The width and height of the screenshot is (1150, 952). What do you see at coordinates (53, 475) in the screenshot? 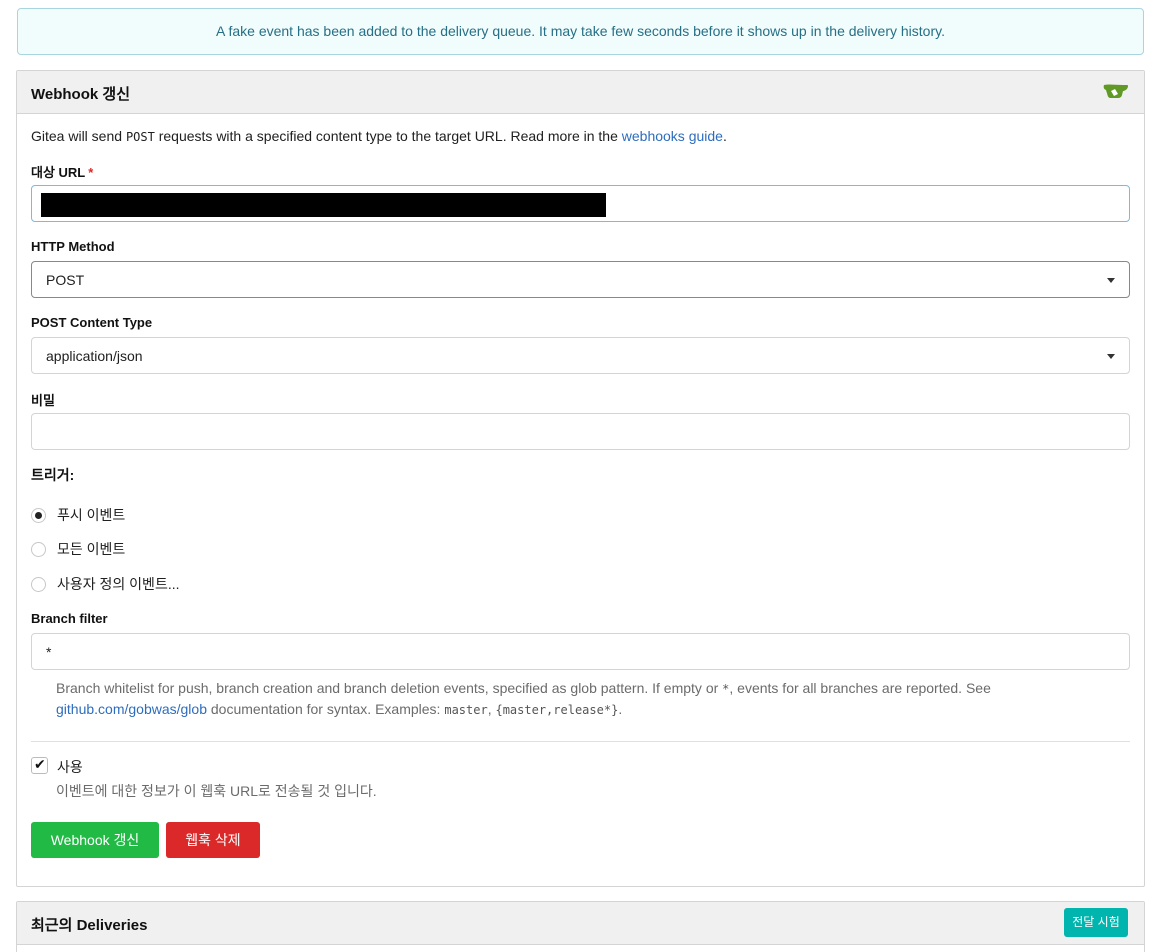
I see `trigger-label: 트리거:` at bounding box center [53, 475].